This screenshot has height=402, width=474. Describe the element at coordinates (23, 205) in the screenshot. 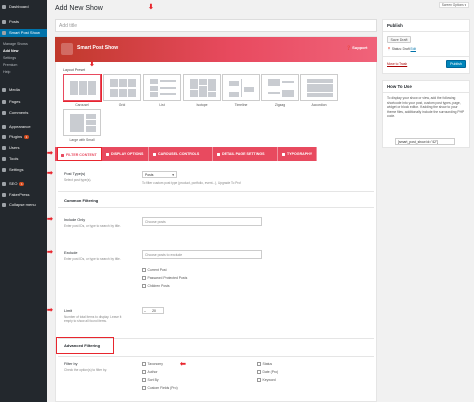

I see `sidebar-item-collapse-menu: Collapse menu` at that location.